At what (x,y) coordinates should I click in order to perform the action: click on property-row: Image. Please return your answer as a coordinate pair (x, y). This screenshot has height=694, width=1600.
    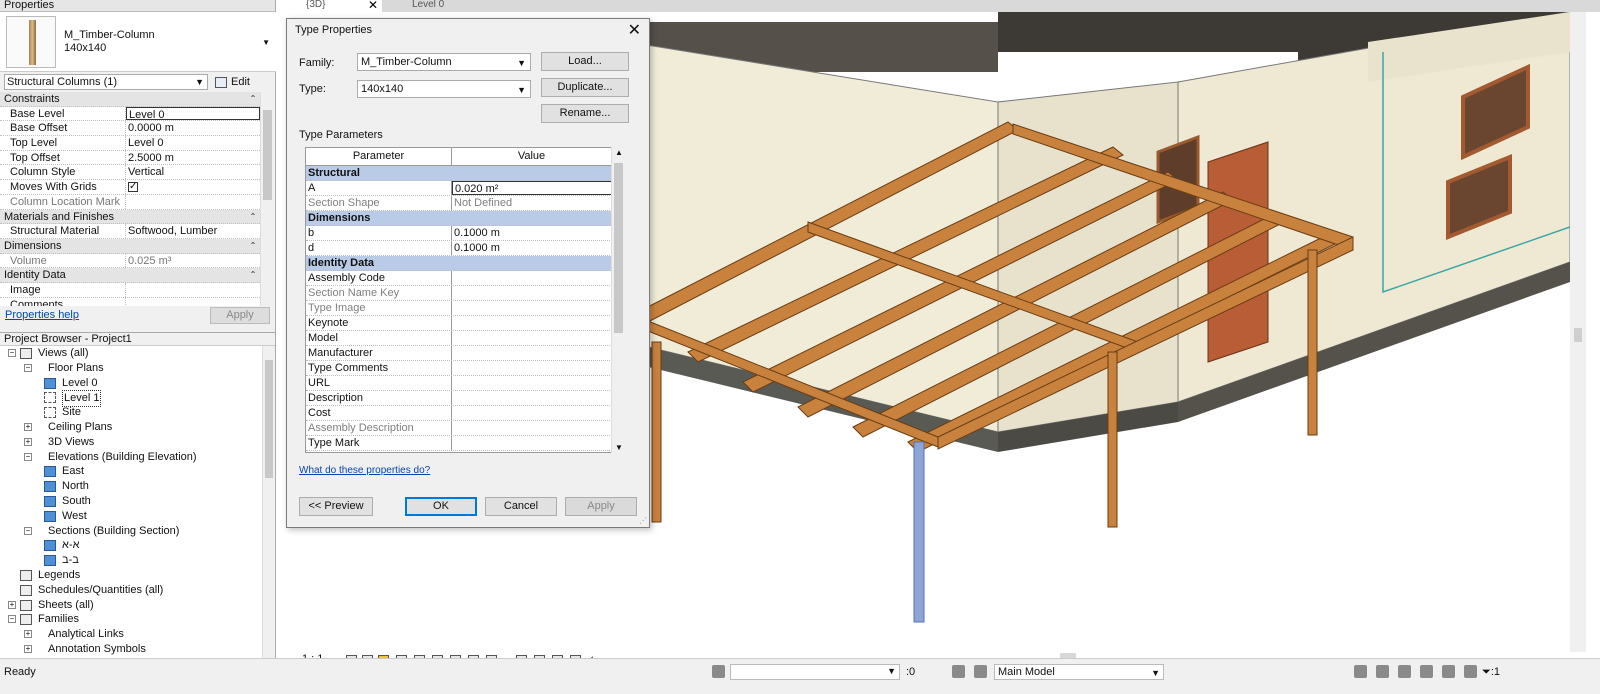
    Looking at the image, I should click on (130, 290).